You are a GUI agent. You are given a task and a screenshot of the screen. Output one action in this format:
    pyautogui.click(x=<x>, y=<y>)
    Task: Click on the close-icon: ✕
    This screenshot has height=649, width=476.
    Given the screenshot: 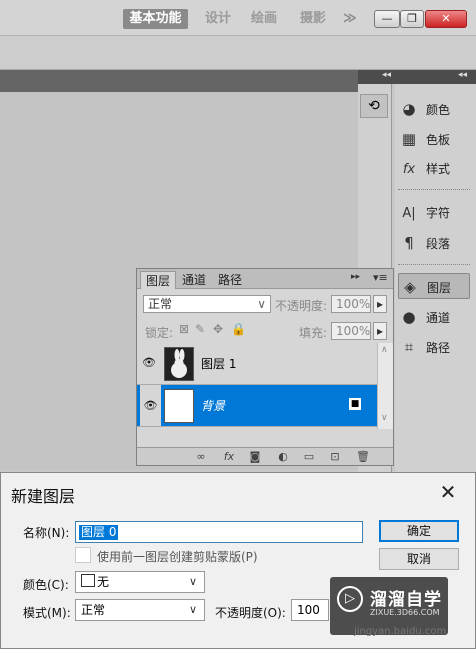 What is the action you would take?
    pyautogui.click(x=448, y=492)
    